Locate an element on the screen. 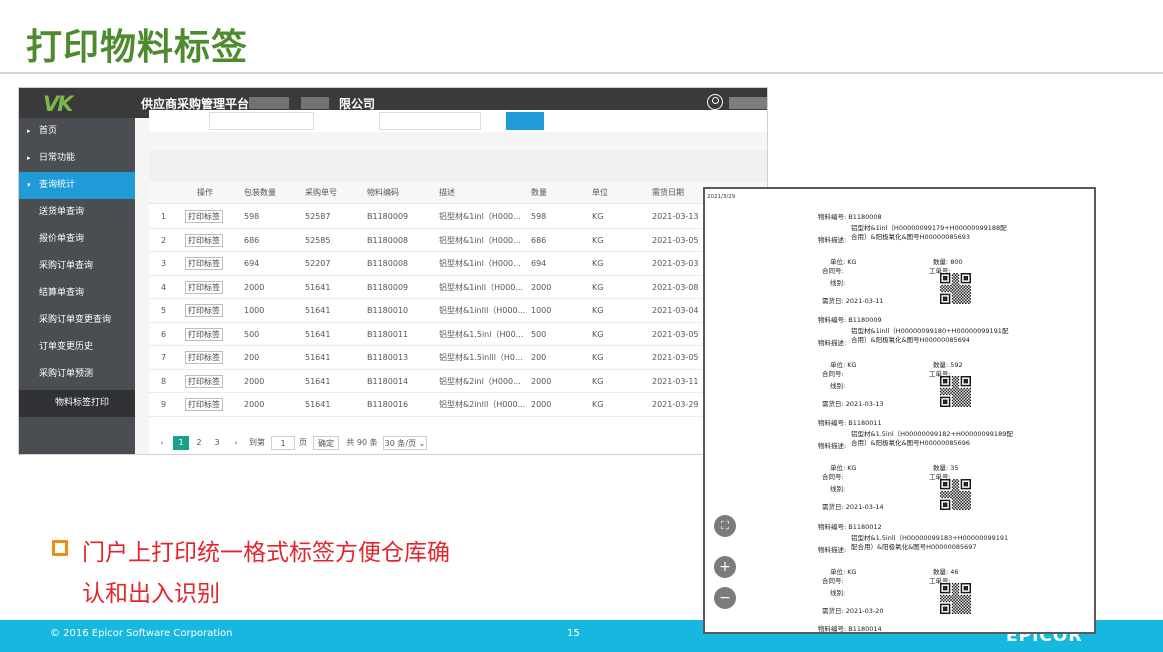 The image size is (1163, 652). row-number: 9 is located at coordinates (164, 404).